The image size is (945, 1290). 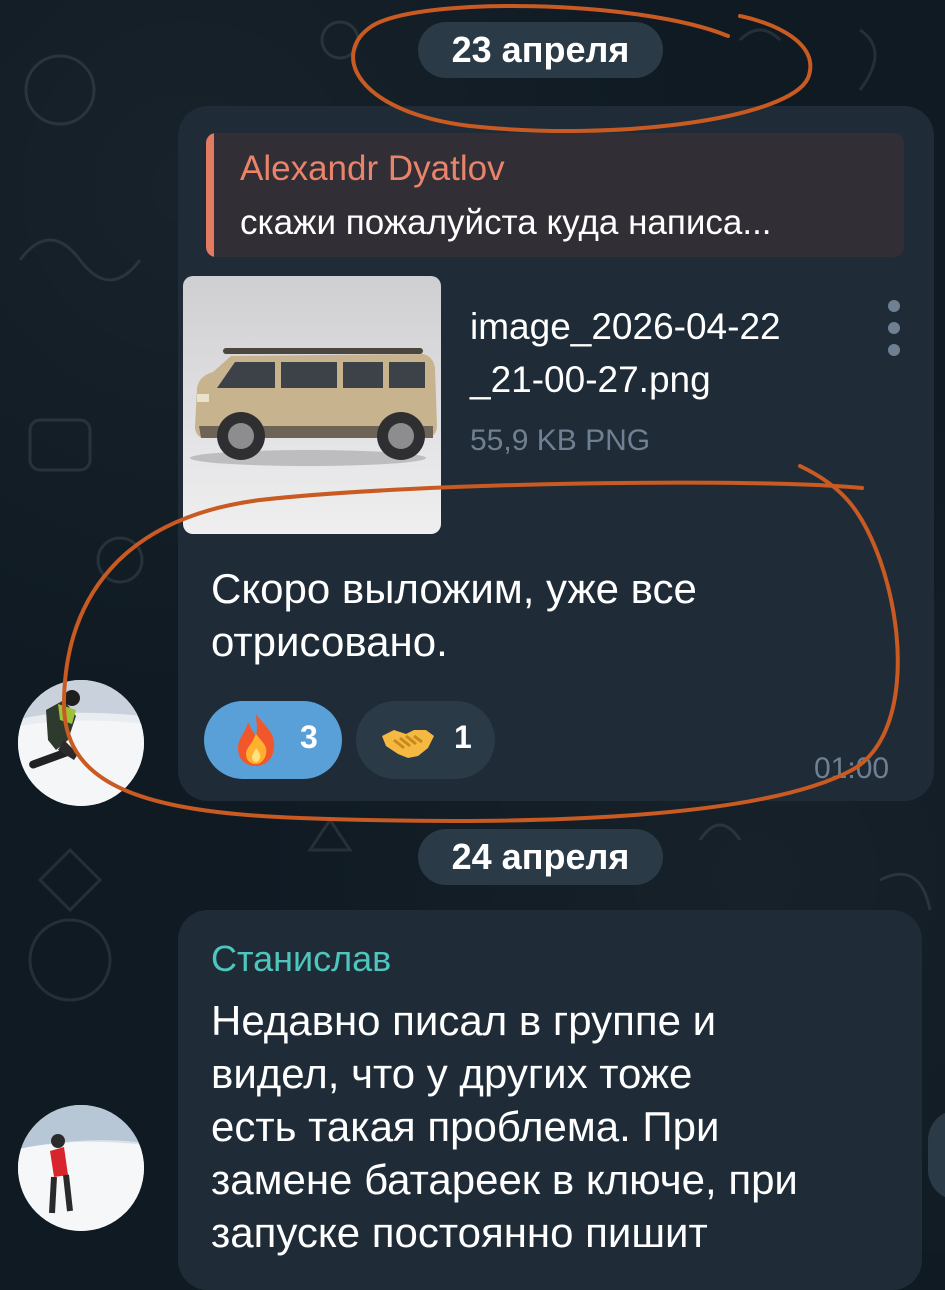 What do you see at coordinates (210, 195) in the screenshot?
I see `reply-accent-bar` at bounding box center [210, 195].